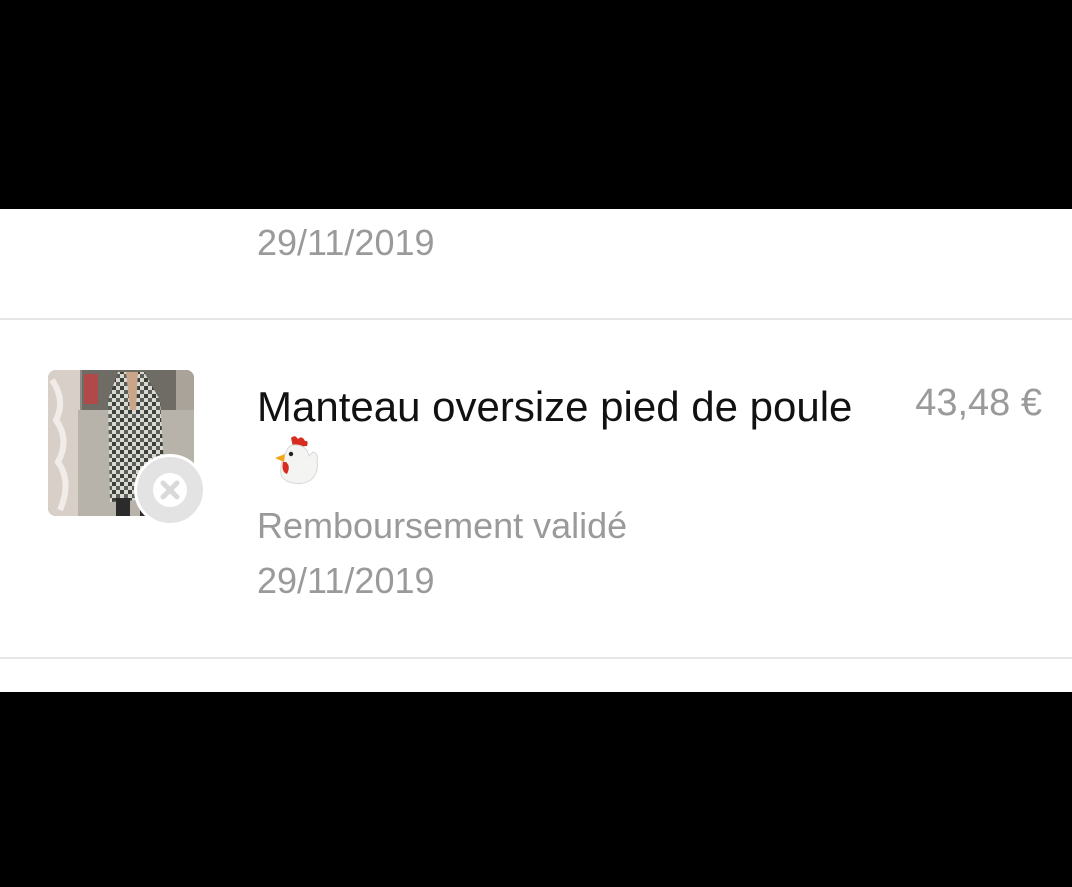 Image resolution: width=1072 pixels, height=887 pixels. Describe the element at coordinates (346, 580) in the screenshot. I see `item-date: 29/11/2019` at that location.